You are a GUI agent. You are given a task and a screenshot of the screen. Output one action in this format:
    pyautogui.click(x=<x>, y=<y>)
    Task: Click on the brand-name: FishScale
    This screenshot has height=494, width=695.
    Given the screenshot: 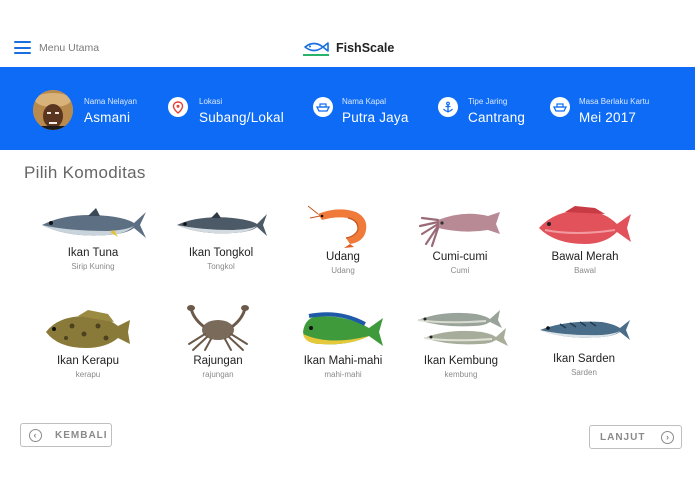 What is the action you would take?
    pyautogui.click(x=365, y=48)
    